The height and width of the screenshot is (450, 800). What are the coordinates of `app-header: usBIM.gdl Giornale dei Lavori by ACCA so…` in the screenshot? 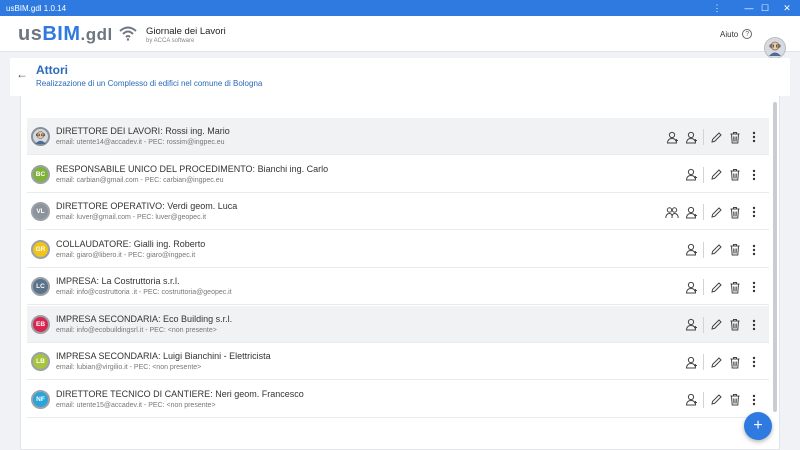 It's located at (400, 37).